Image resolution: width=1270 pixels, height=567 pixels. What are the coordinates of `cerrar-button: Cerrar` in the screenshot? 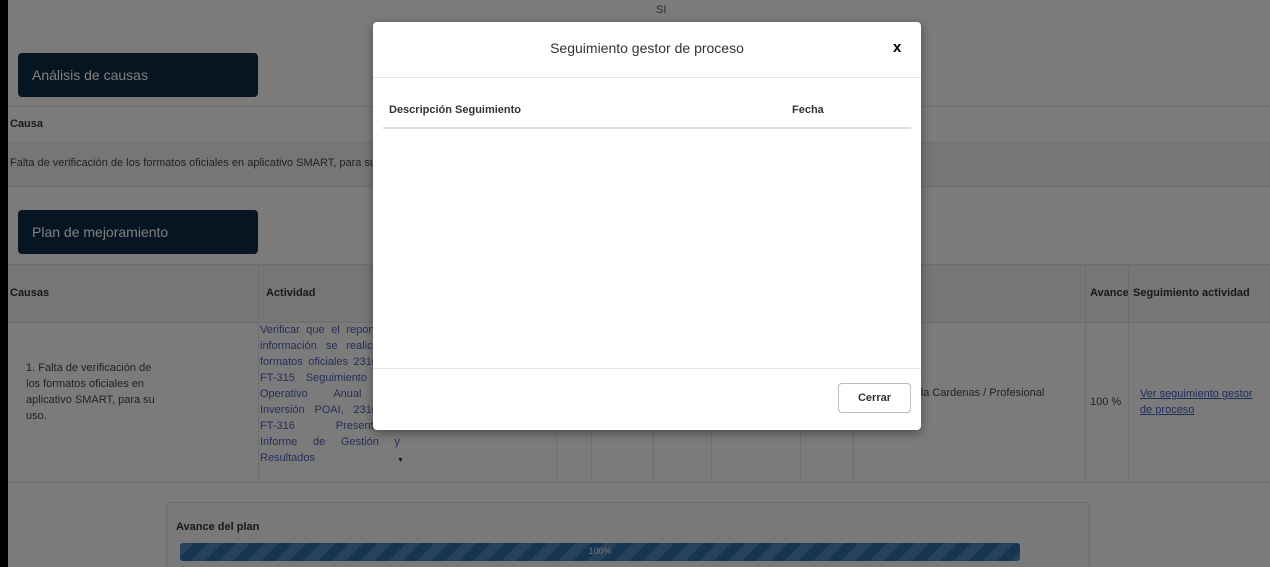 It's located at (874, 398).